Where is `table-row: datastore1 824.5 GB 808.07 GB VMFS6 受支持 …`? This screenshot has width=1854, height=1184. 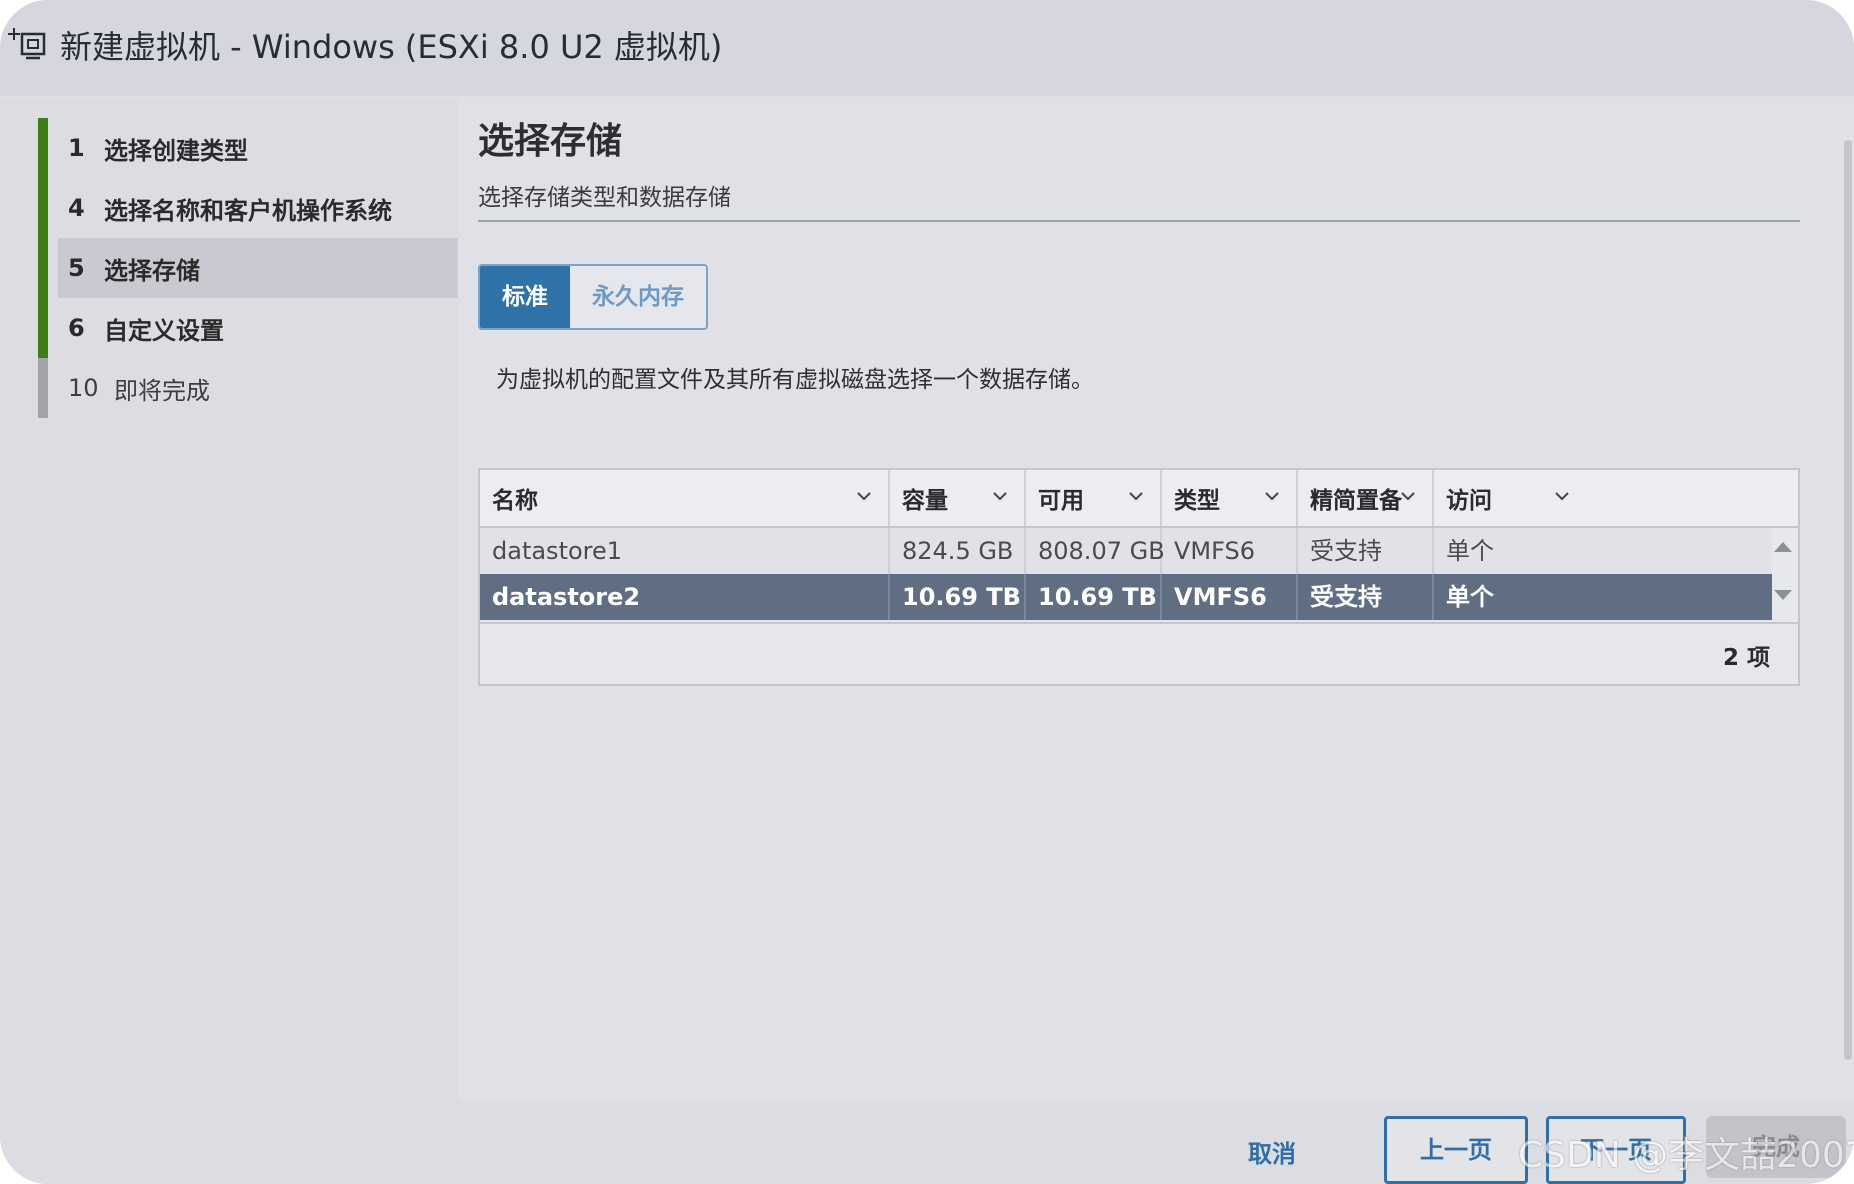 table-row: datastore1 824.5 GB 808.07 GB VMFS6 受支持 … is located at coordinates (1126, 551).